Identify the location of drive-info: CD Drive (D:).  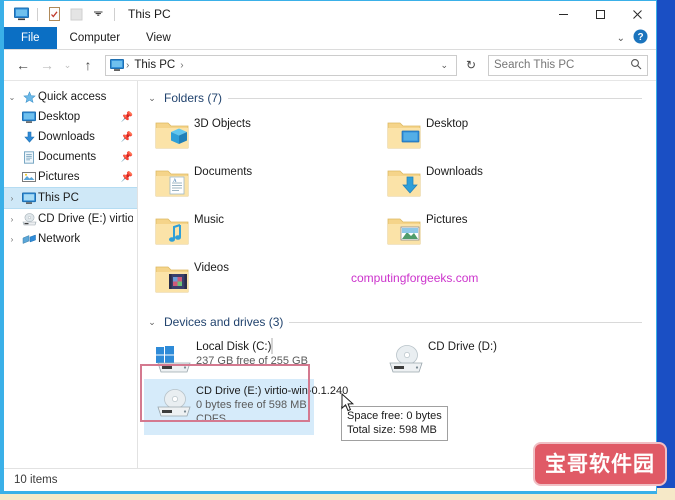
(518, 346).